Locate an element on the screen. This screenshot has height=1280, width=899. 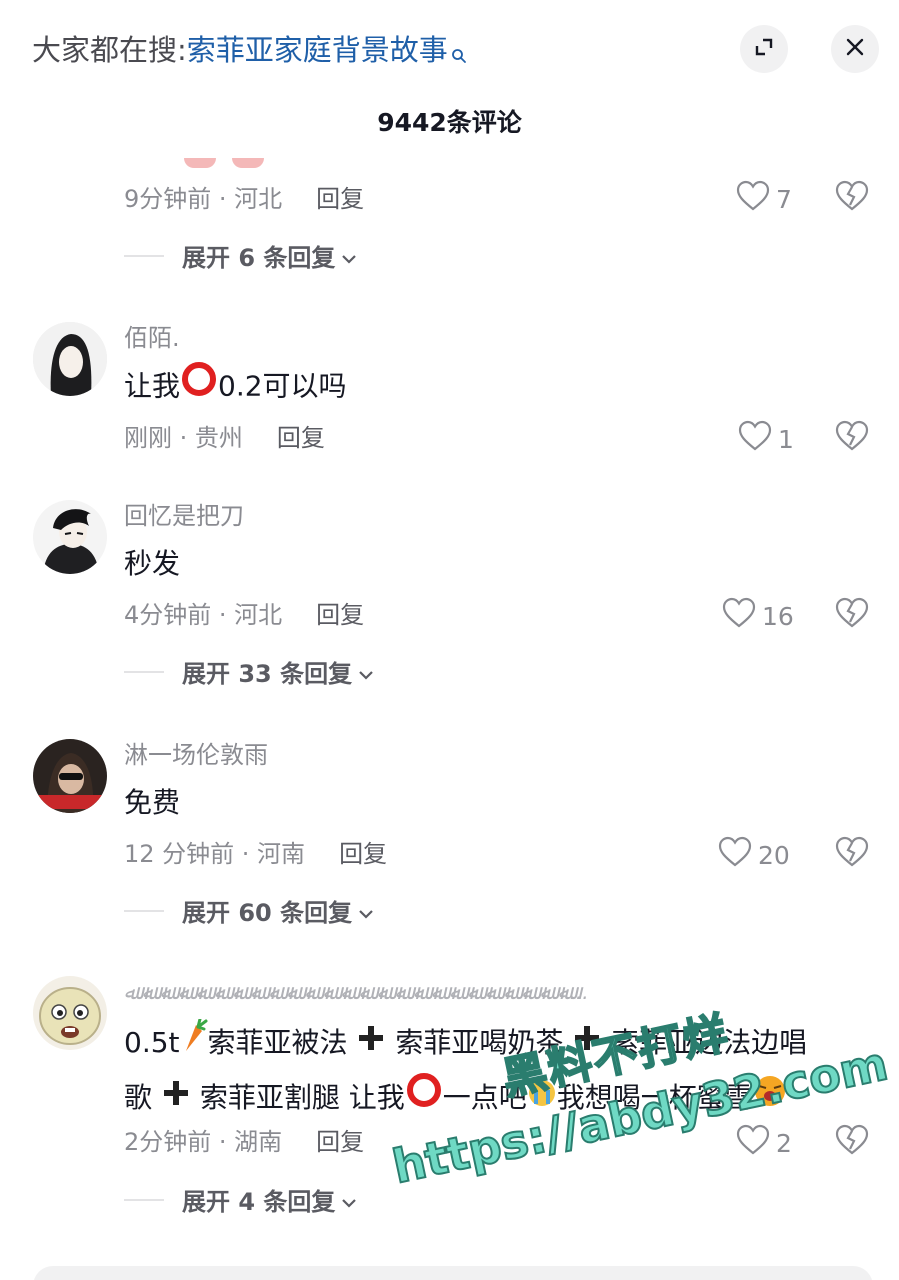
comment-meta: 2分钟前 · 湖南 回复 is located at coordinates (244, 1142).